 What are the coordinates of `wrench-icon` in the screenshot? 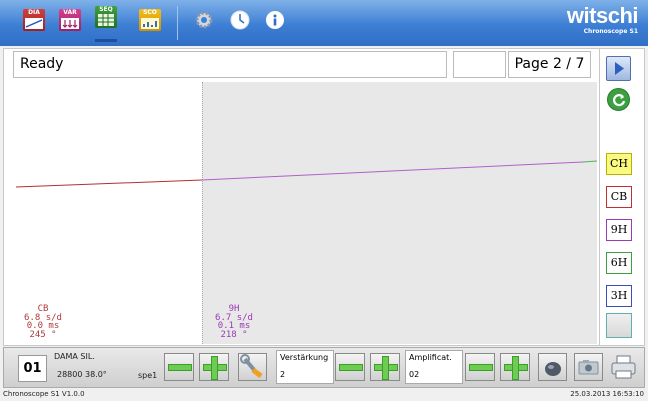 It's located at (251, 366).